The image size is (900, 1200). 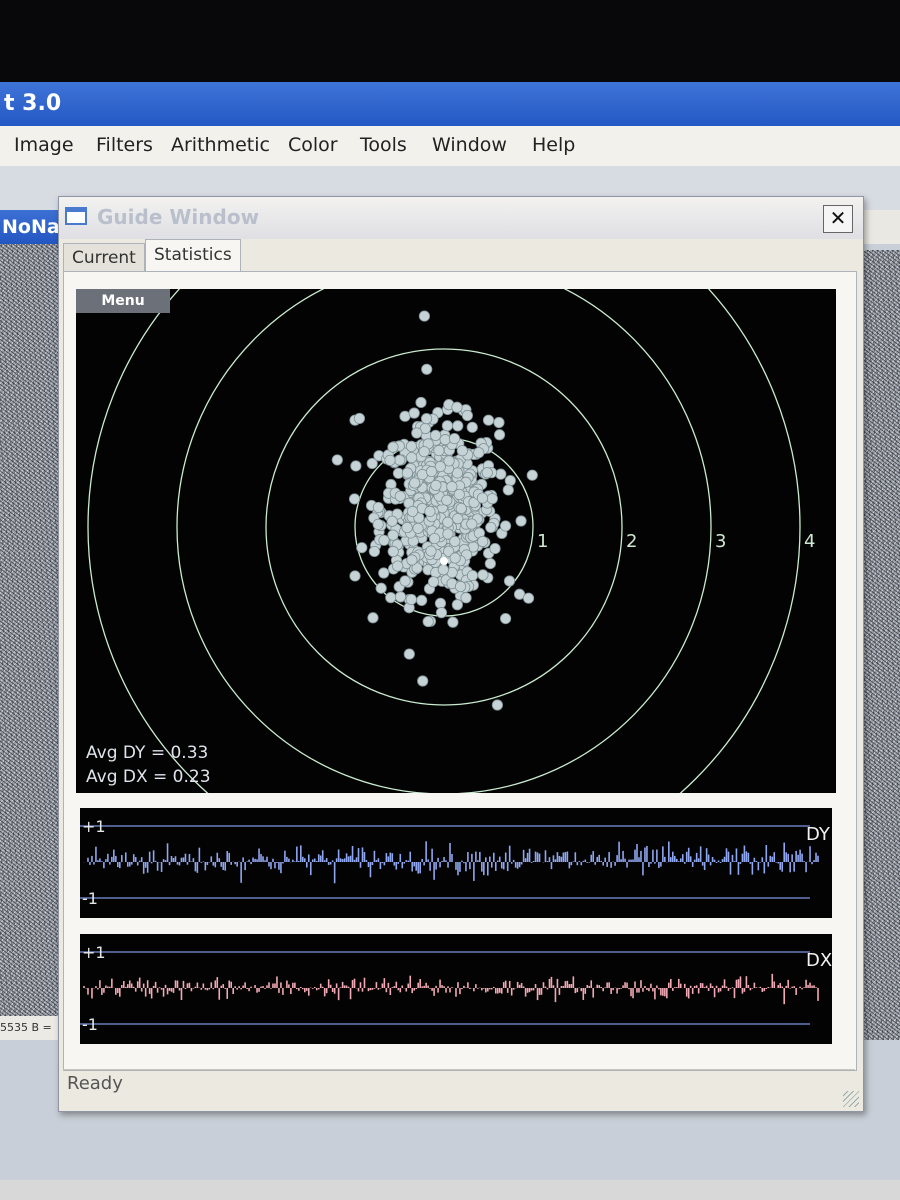 What do you see at coordinates (104, 257) in the screenshot?
I see `tab-current: Current` at bounding box center [104, 257].